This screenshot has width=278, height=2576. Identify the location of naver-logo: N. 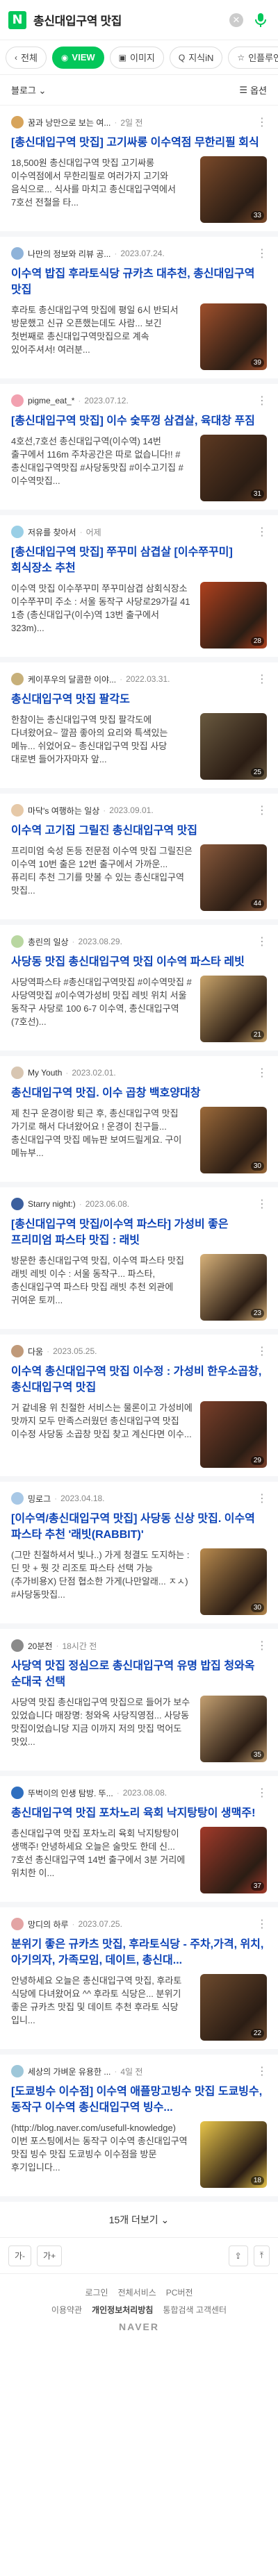
(17, 19).